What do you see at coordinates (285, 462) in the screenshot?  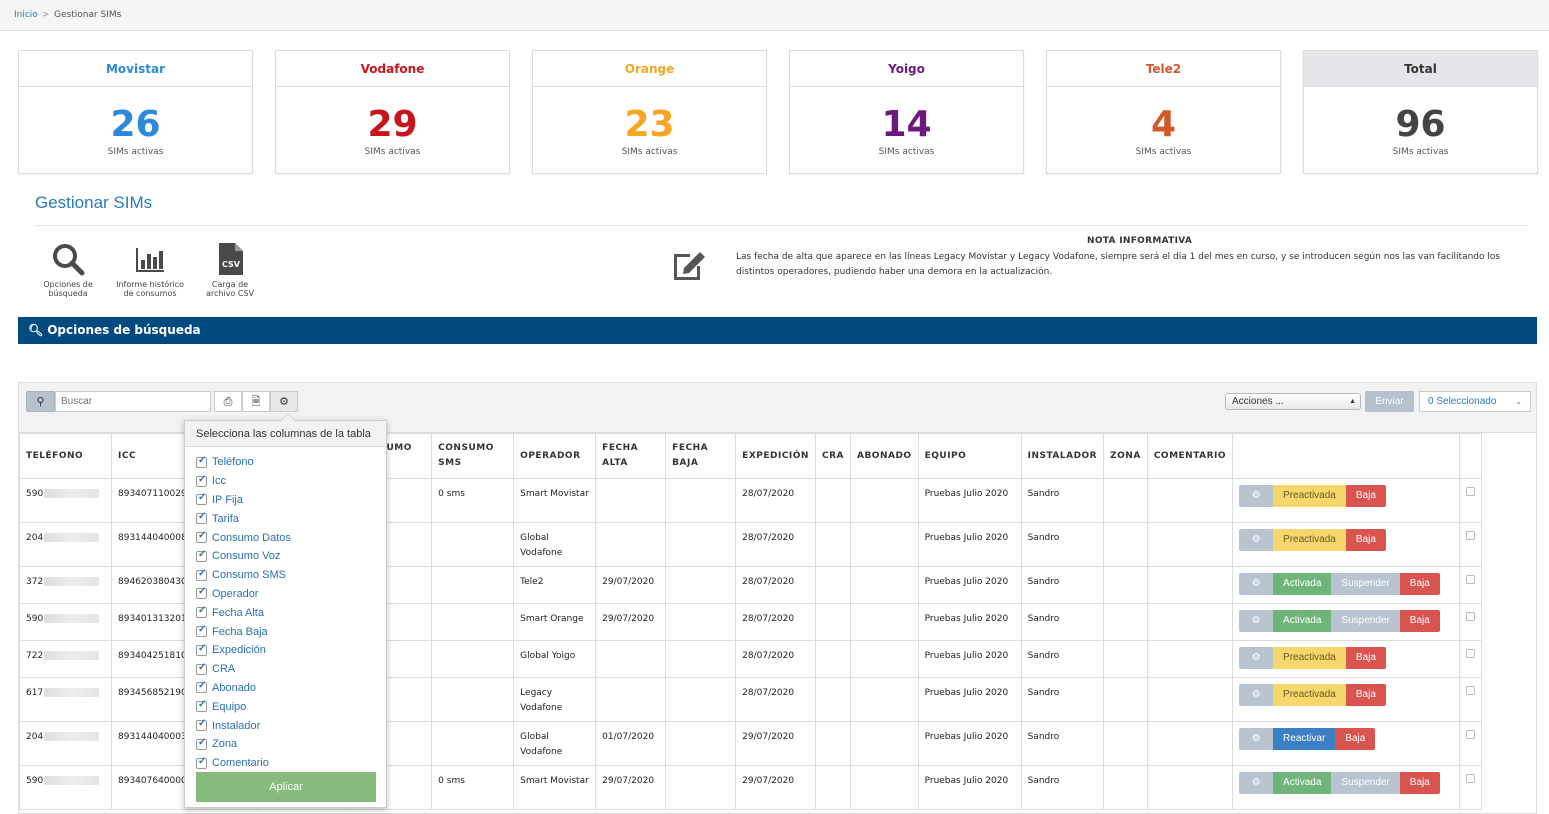 I see `column-option: Teléfono` at bounding box center [285, 462].